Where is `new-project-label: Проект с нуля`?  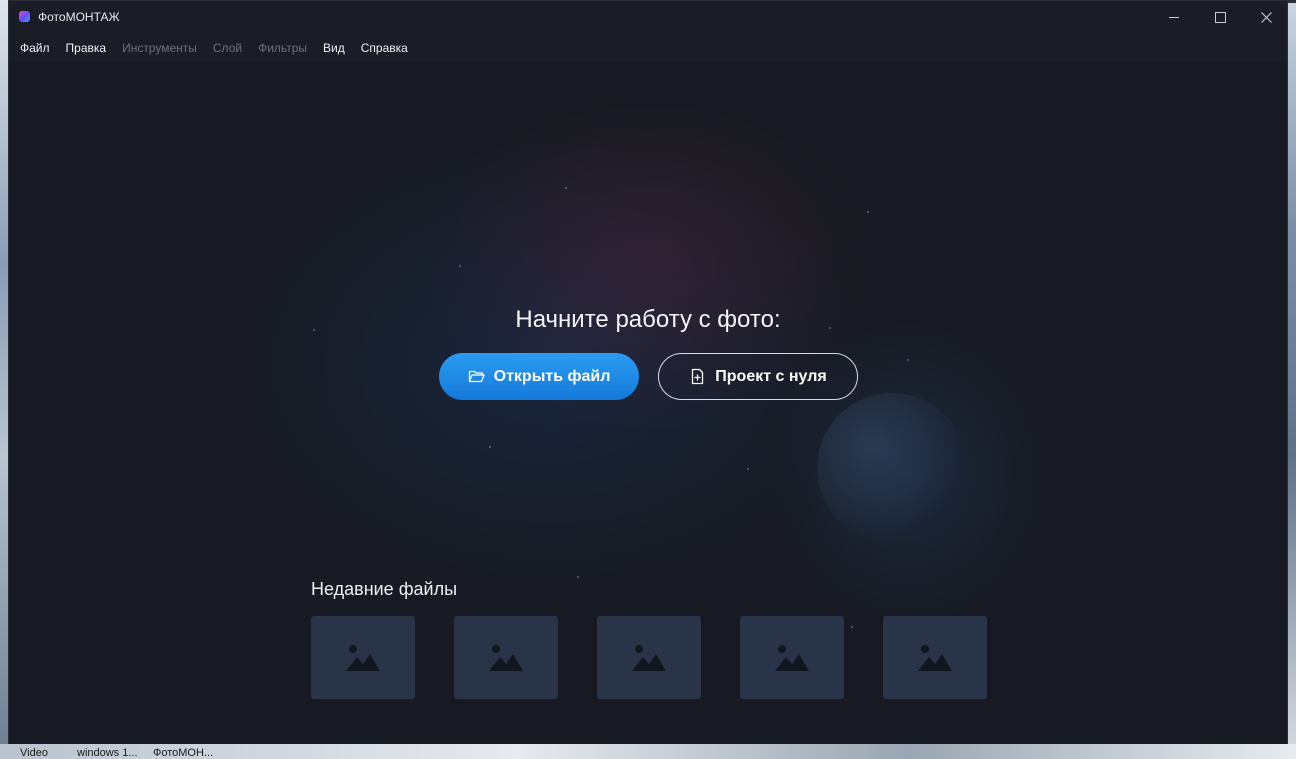
new-project-label: Проект с нуля is located at coordinates (771, 376).